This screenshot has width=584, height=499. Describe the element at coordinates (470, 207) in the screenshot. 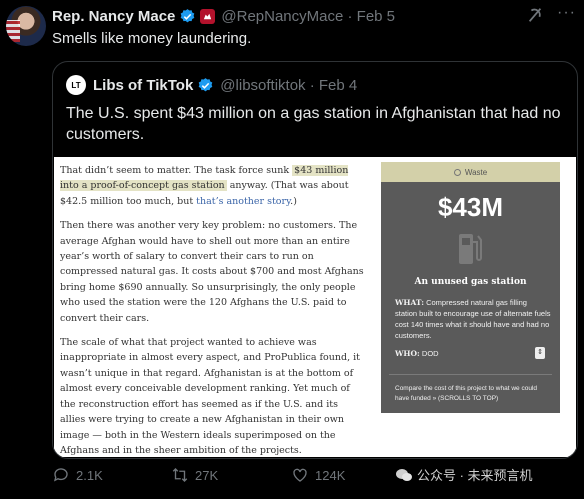

I see `cost-amount: $43M` at that location.